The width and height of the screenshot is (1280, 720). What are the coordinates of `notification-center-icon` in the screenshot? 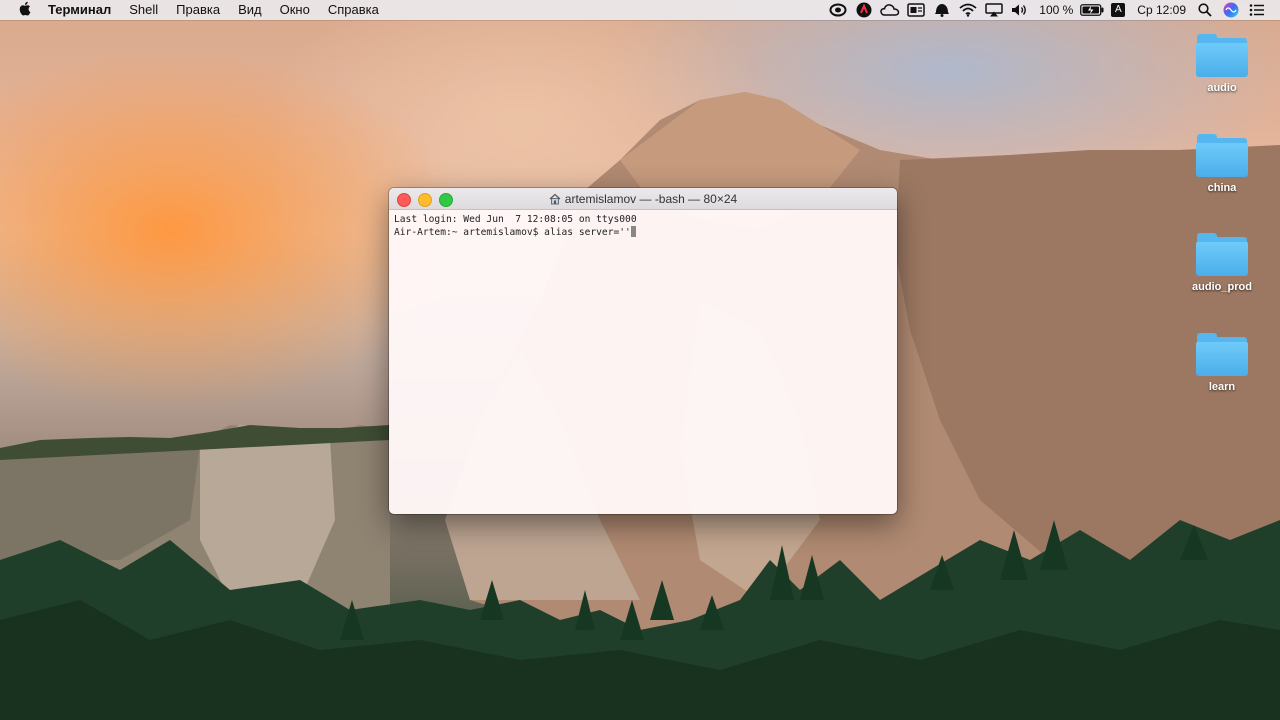 It's located at (1257, 10).